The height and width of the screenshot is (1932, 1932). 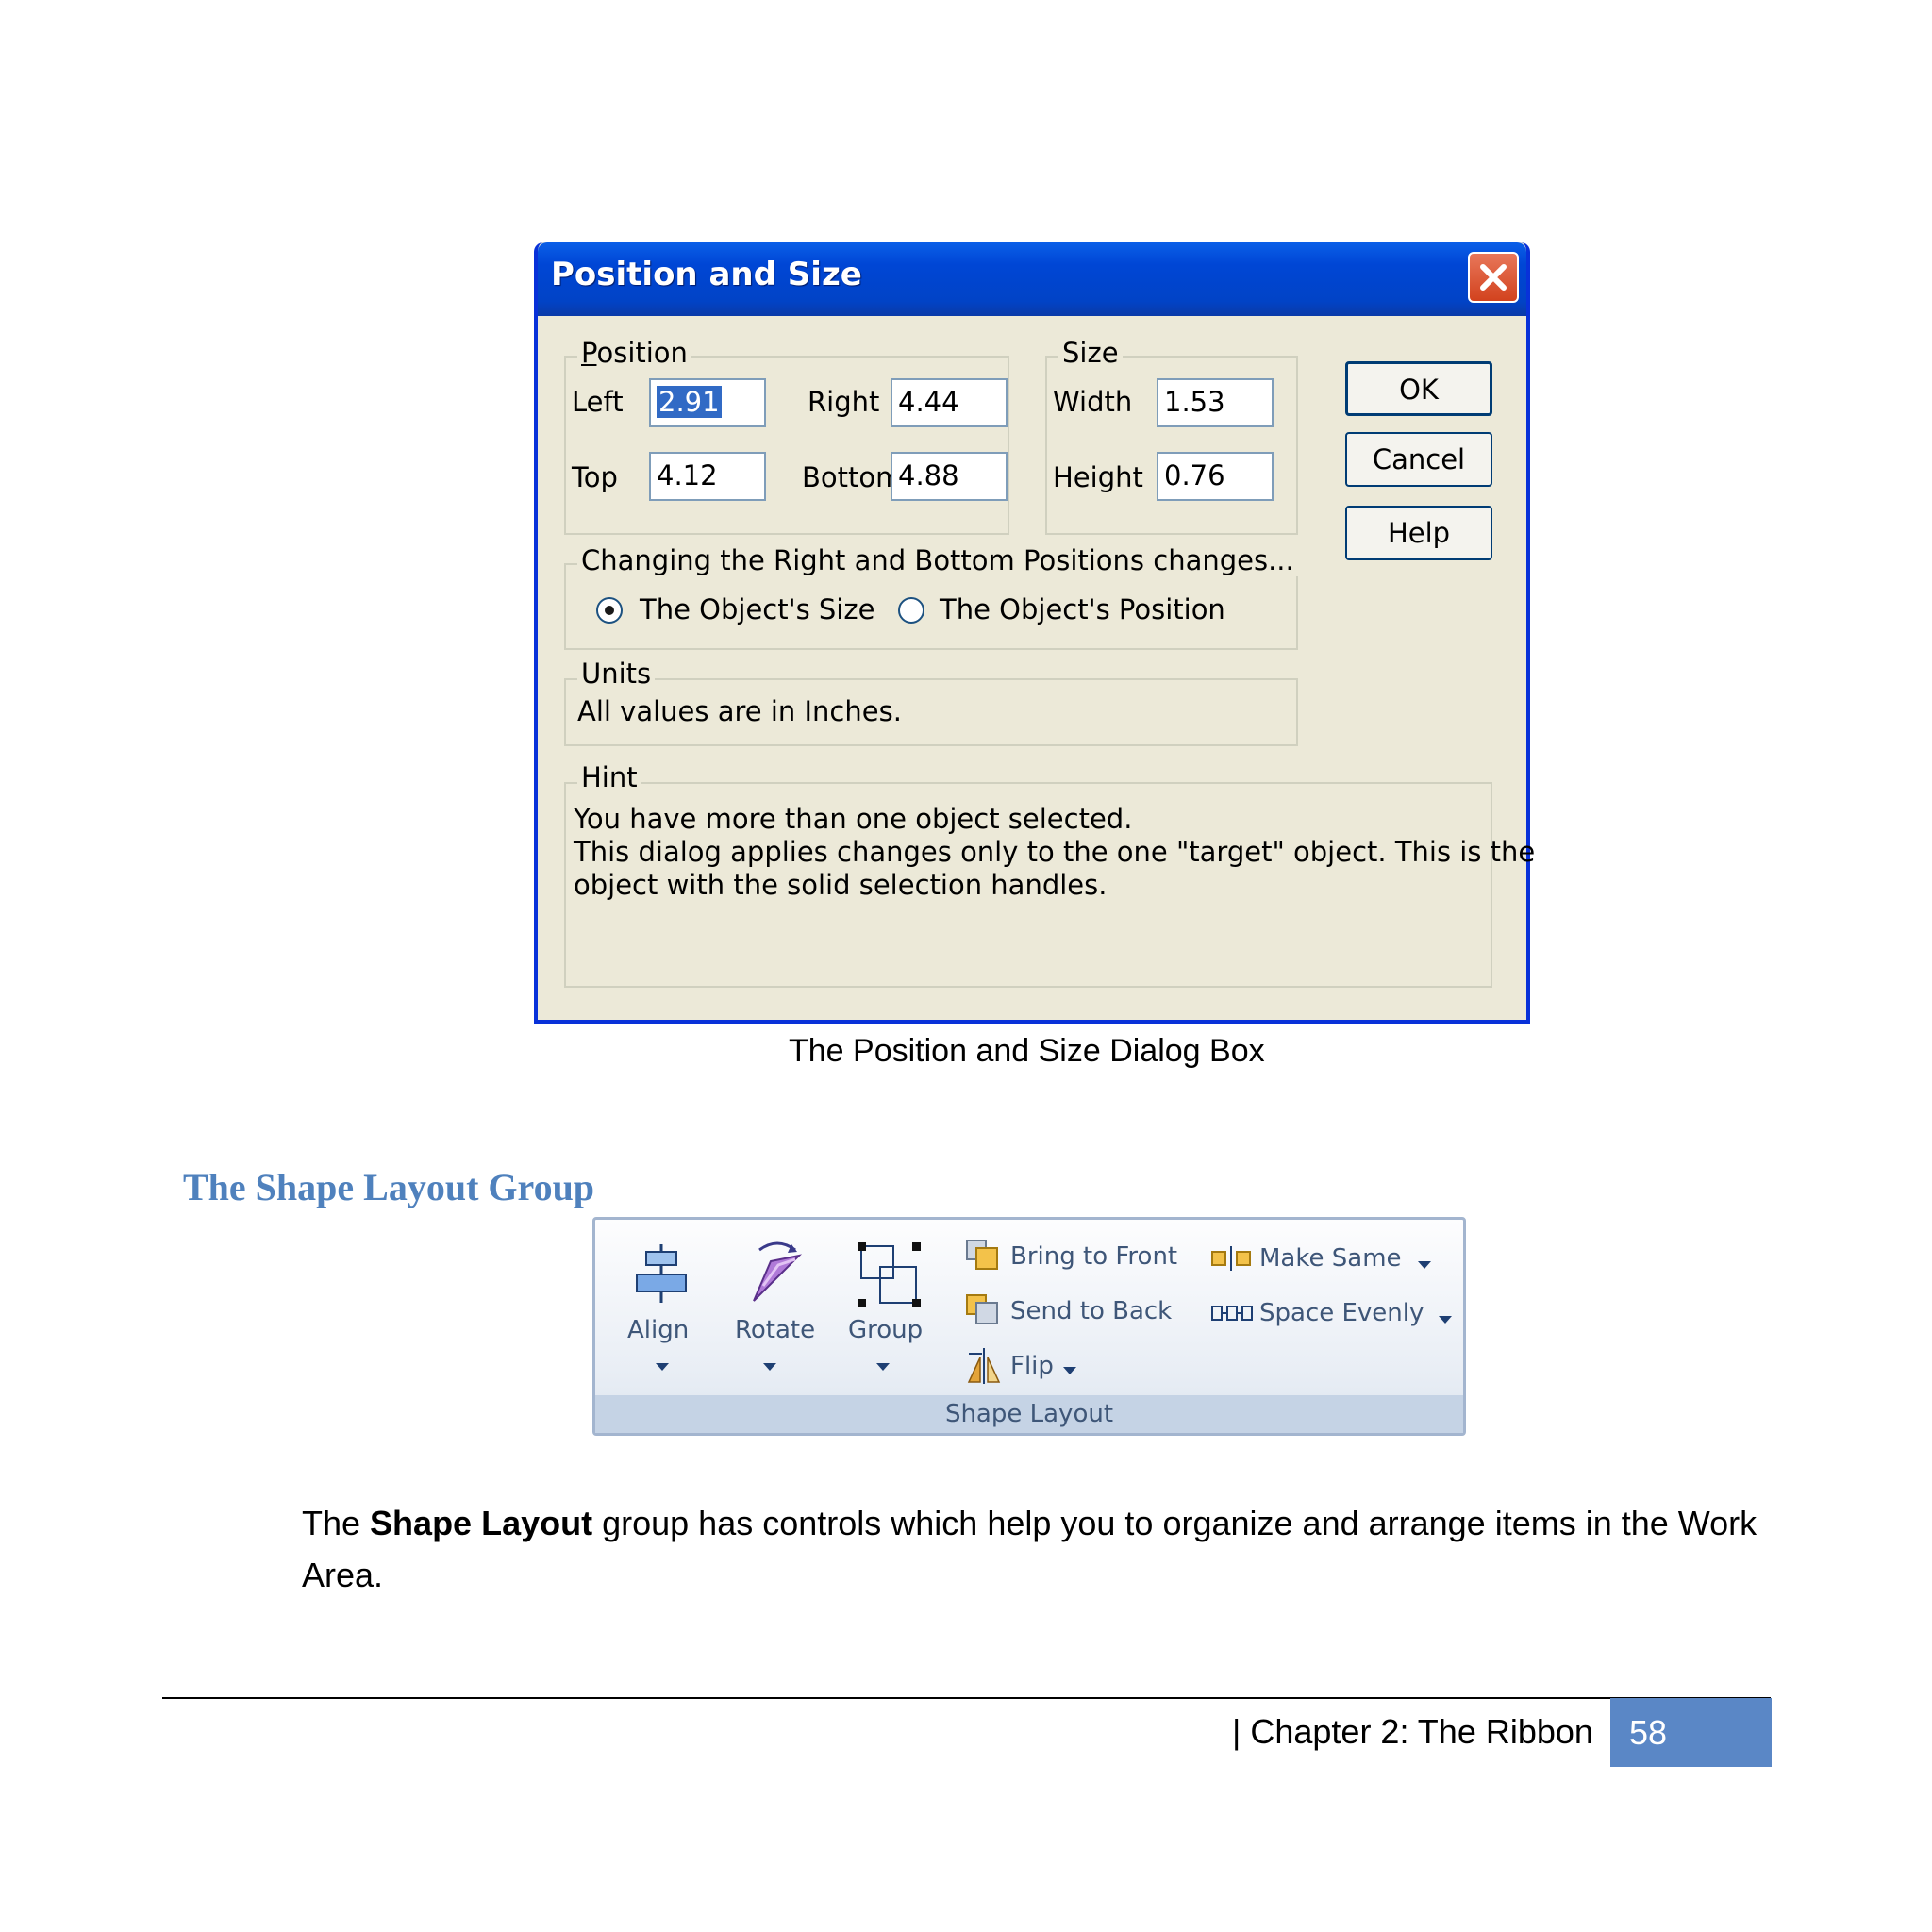 I want to click on units-legend: Units, so click(x=616, y=674).